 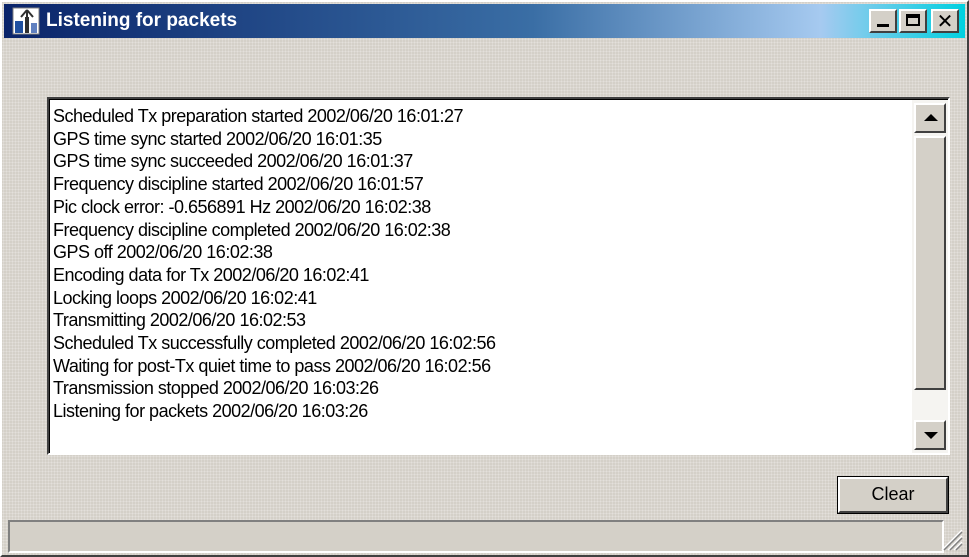 I want to click on window-title: Listening for packets, so click(x=142, y=20).